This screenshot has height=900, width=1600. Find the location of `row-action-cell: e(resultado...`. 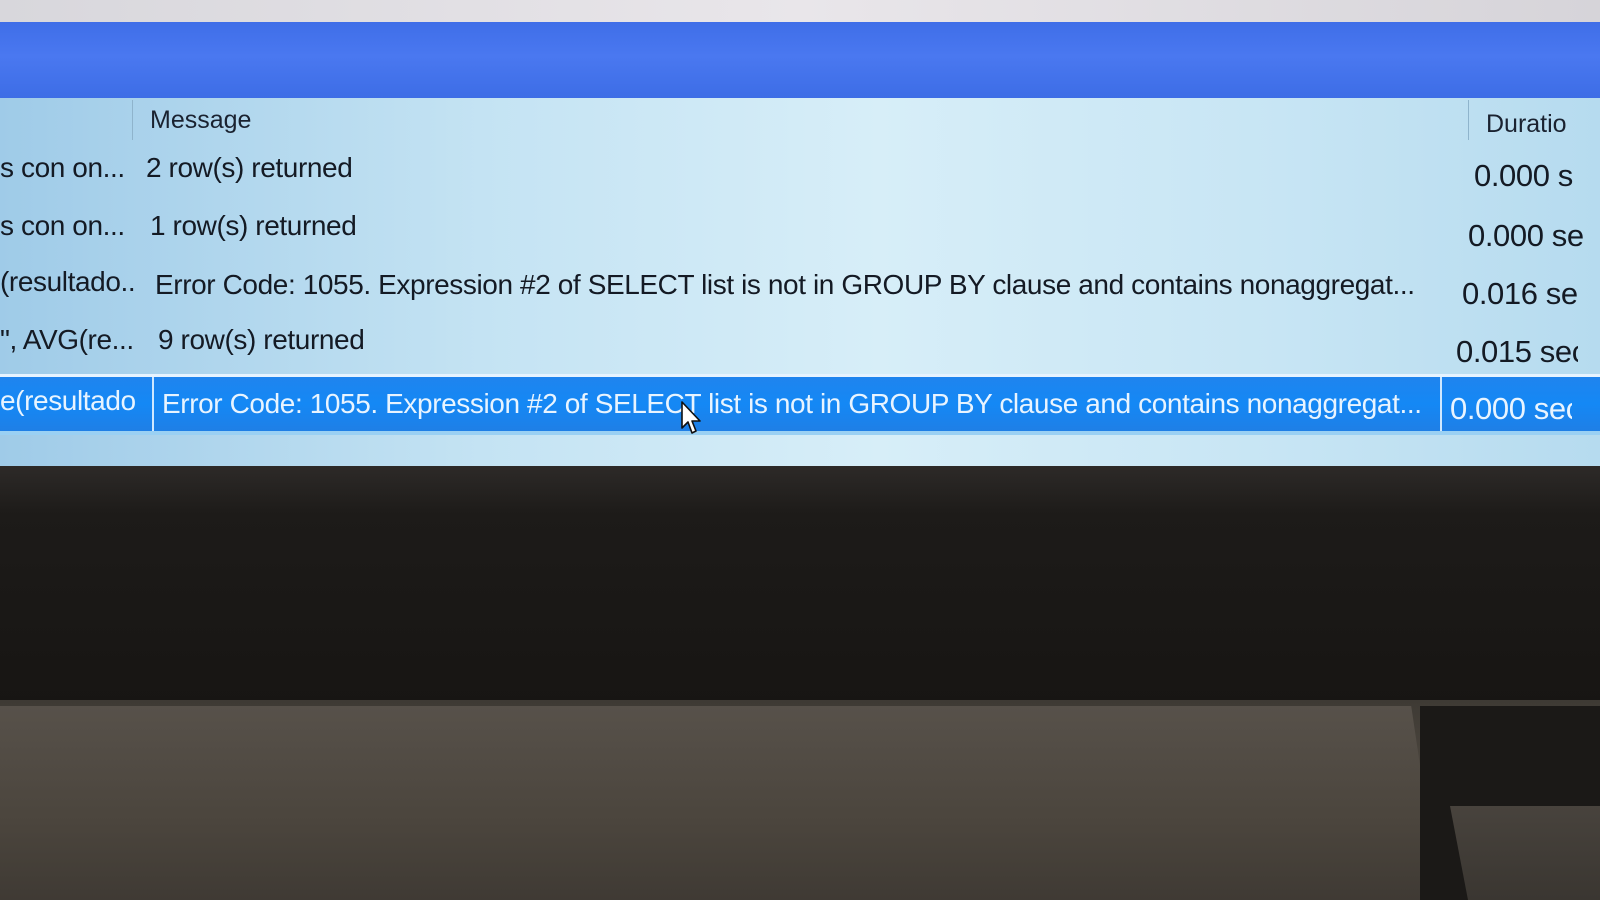

row-action-cell: e(resultado... is located at coordinates (67, 400).